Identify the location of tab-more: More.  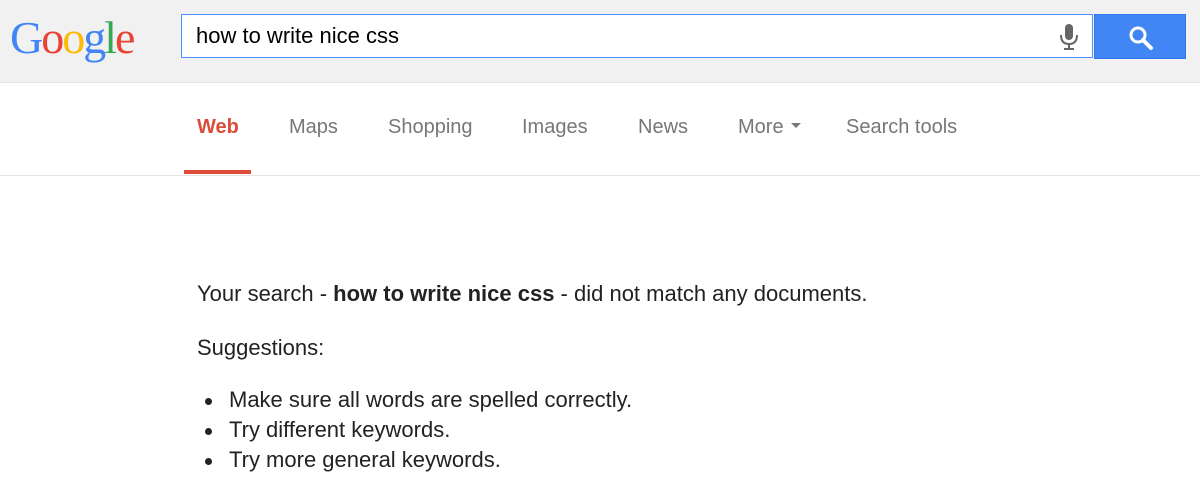
(769, 129).